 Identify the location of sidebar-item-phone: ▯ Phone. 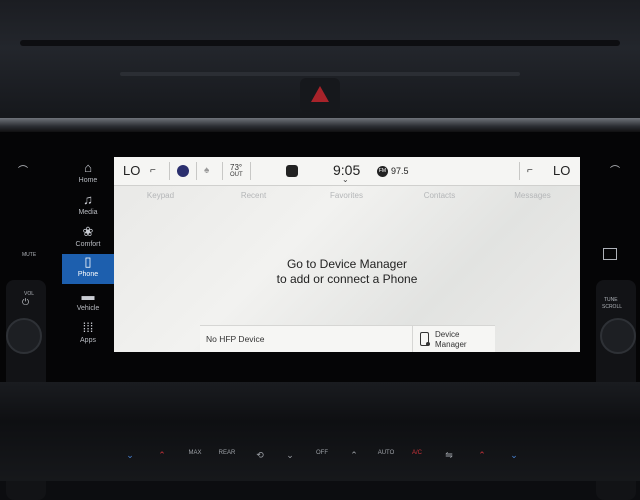
(88, 269).